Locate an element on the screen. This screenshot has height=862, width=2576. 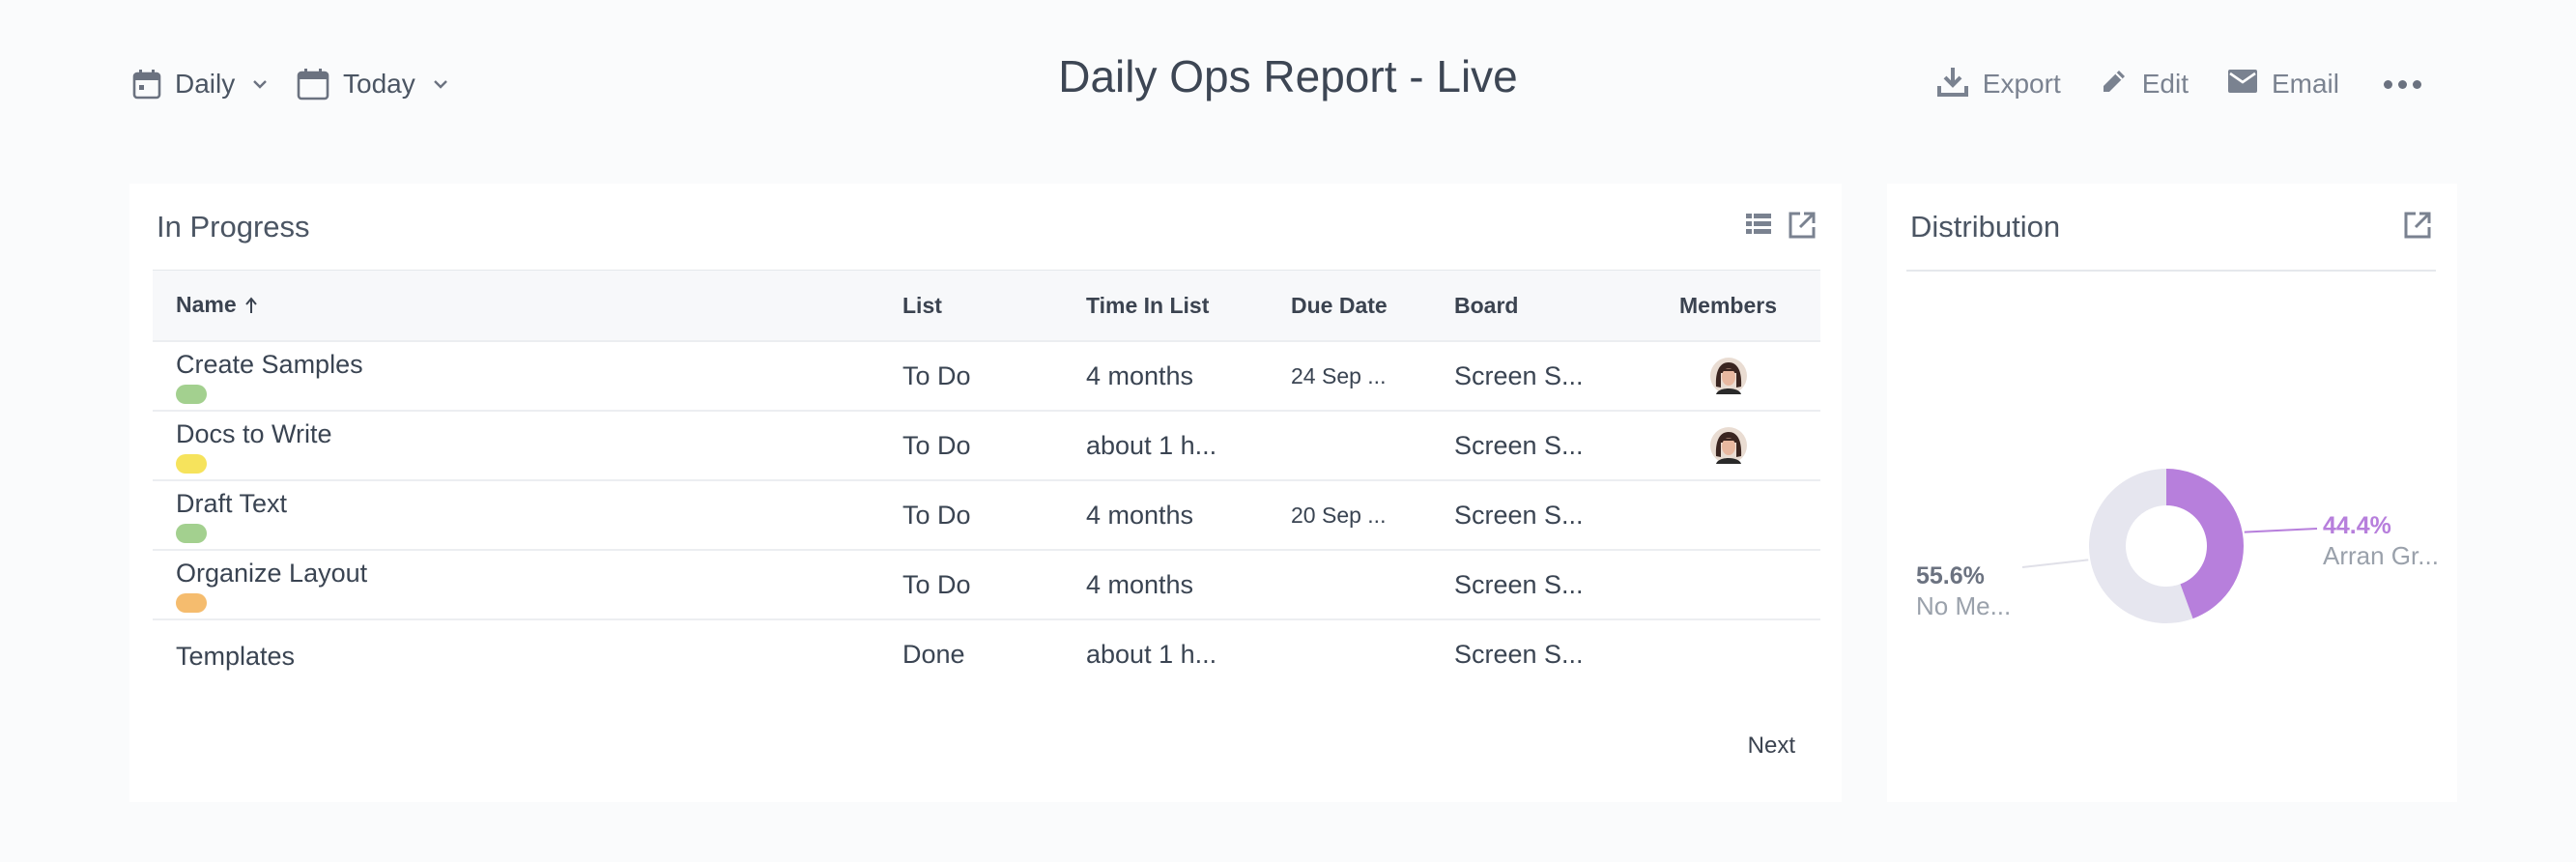
cell-name: Templates is located at coordinates (528, 653).